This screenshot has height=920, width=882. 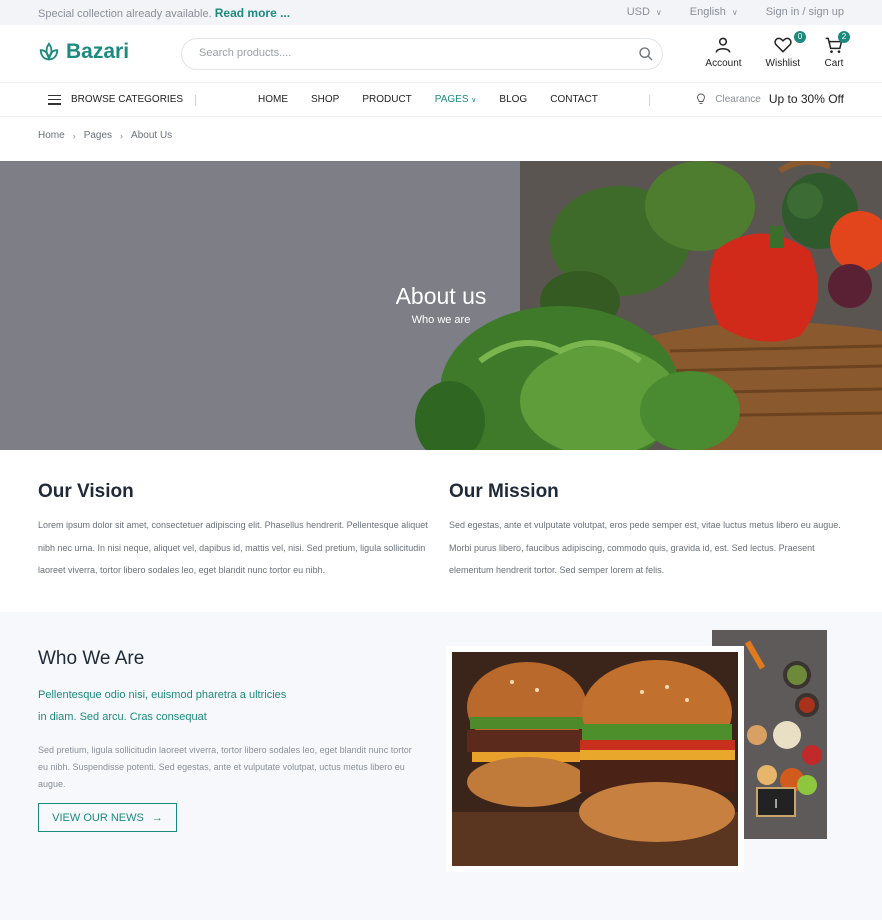 I want to click on currency-selector: USD ∨, so click(x=644, y=12).